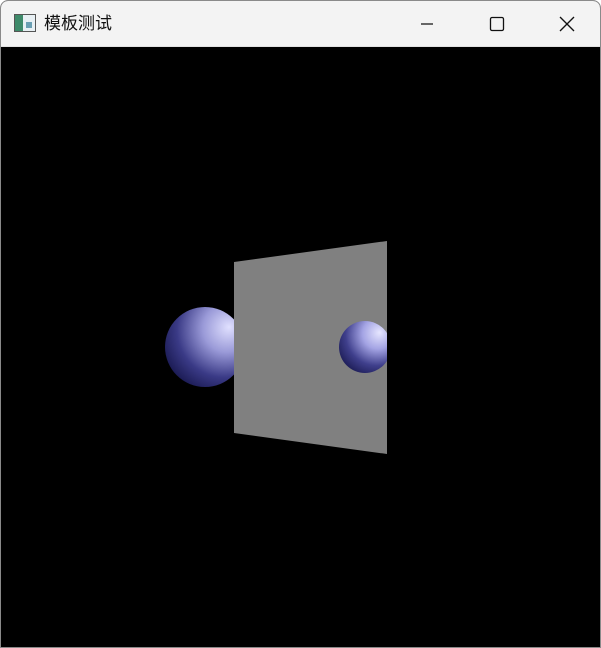 Image resolution: width=601 pixels, height=648 pixels. What do you see at coordinates (363, 347) in the screenshot?
I see `sphere-right` at bounding box center [363, 347].